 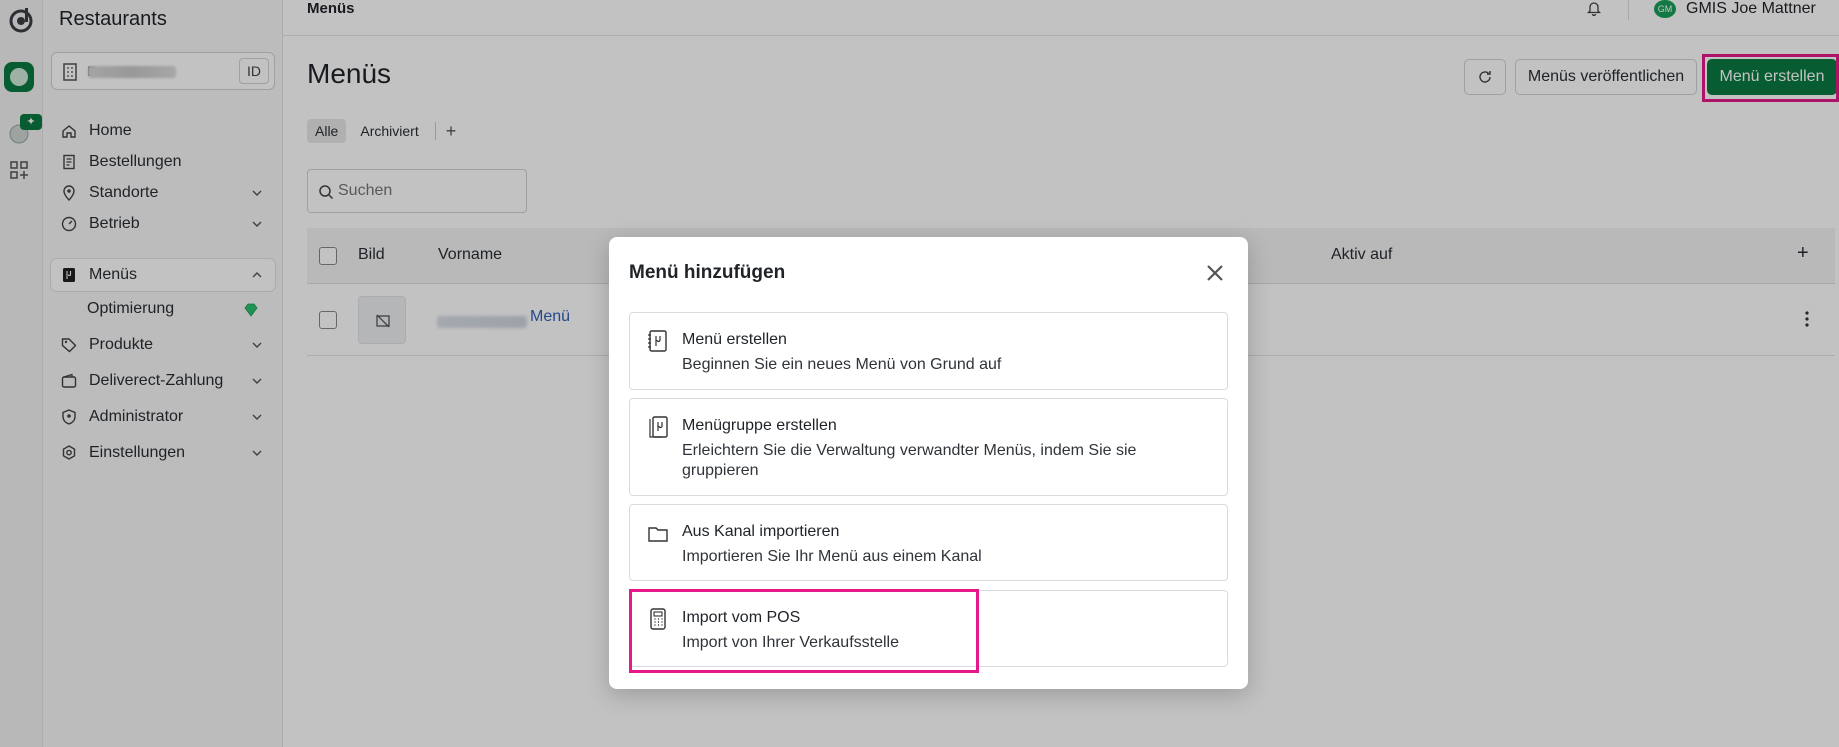 What do you see at coordinates (658, 534) in the screenshot?
I see `folder-icon` at bounding box center [658, 534].